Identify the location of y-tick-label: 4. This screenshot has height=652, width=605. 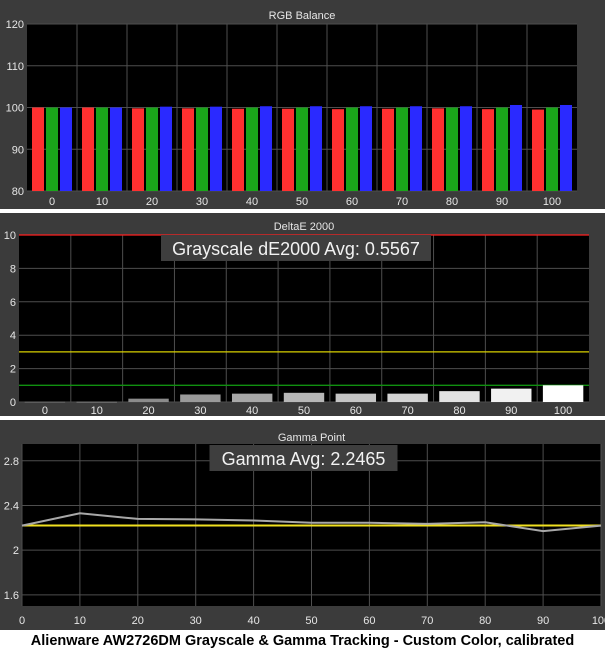
(13, 336).